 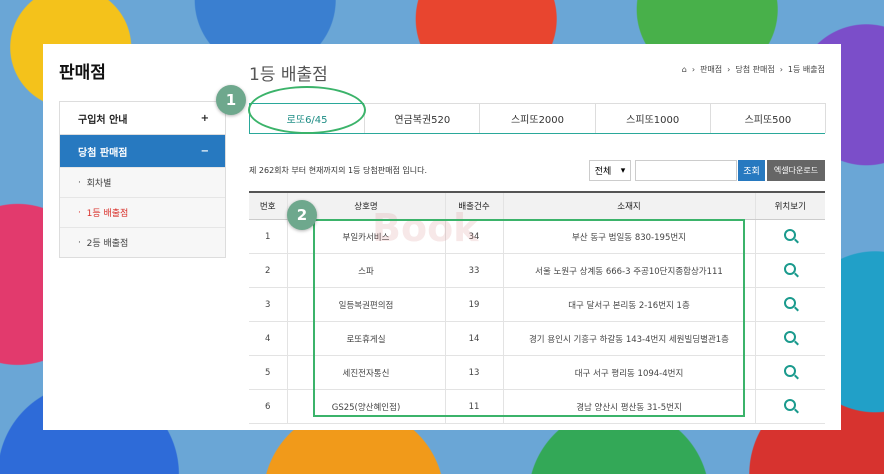 I want to click on col-header: 번호, so click(x=268, y=205).